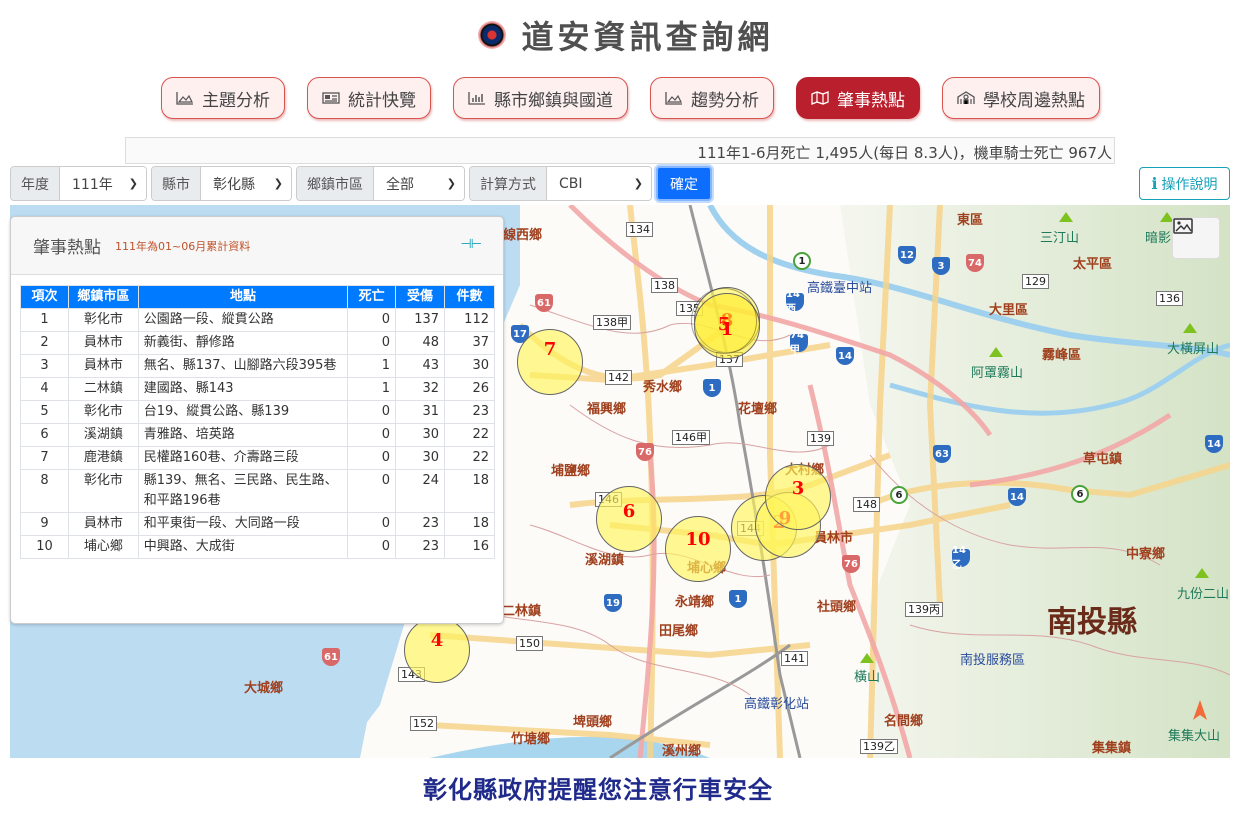 The image size is (1253, 813). Describe the element at coordinates (243, 491) in the screenshot. I see `cell-location: 縣139、無名、三民路、民生路、和平路196巷` at that location.